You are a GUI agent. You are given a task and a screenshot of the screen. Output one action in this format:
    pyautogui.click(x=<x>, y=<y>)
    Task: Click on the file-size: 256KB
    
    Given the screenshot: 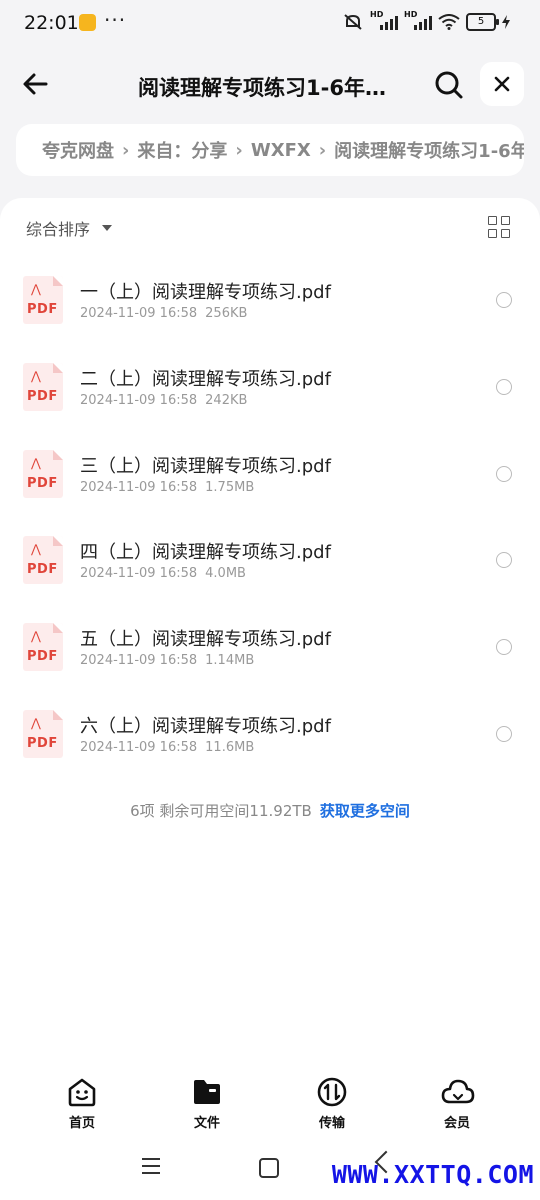 What is the action you would take?
    pyautogui.click(x=226, y=313)
    